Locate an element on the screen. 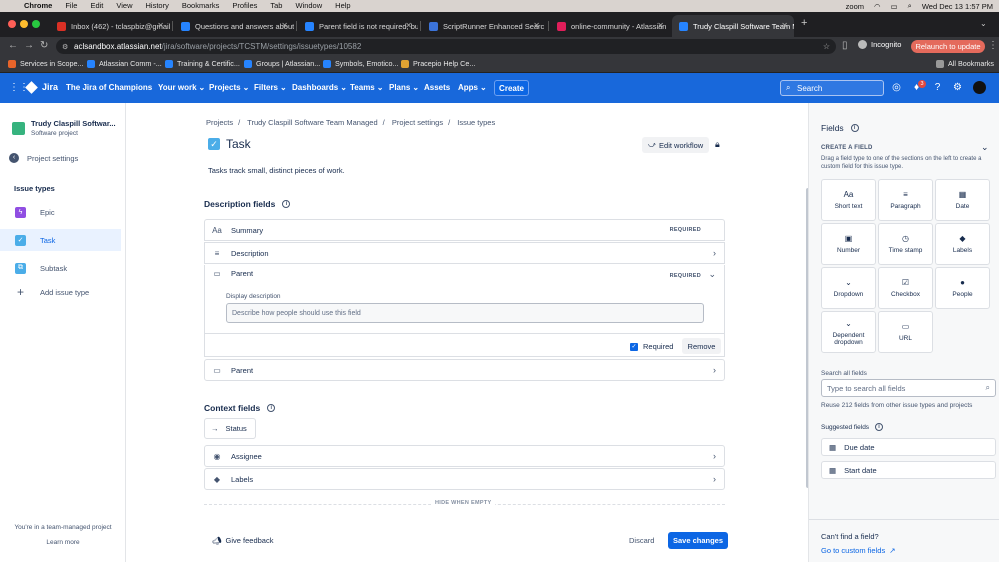  nav-projects: Projects ⌄ is located at coordinates (229, 87).